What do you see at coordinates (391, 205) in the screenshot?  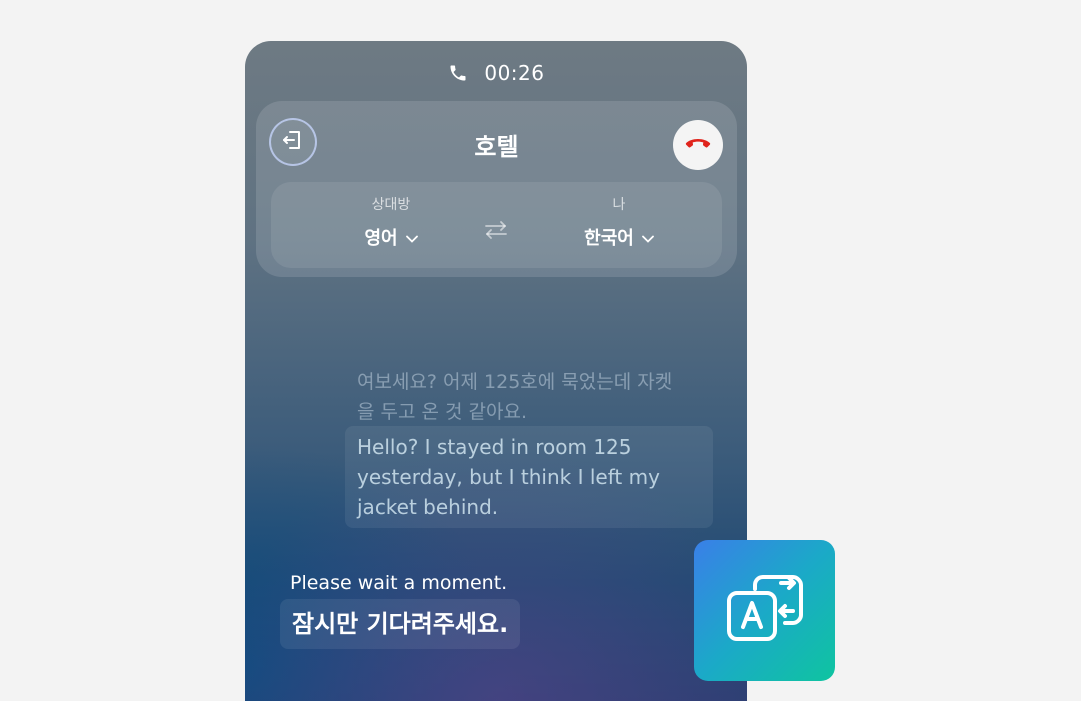 I see `other-party-caption: 상대방` at bounding box center [391, 205].